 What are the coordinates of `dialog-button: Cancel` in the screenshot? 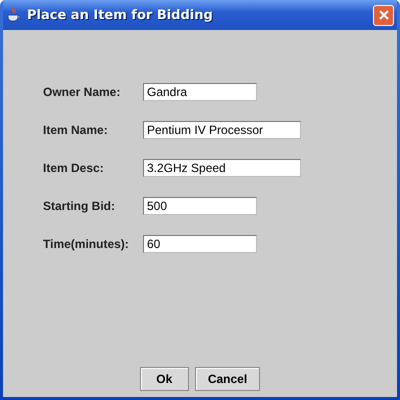 It's located at (227, 379).